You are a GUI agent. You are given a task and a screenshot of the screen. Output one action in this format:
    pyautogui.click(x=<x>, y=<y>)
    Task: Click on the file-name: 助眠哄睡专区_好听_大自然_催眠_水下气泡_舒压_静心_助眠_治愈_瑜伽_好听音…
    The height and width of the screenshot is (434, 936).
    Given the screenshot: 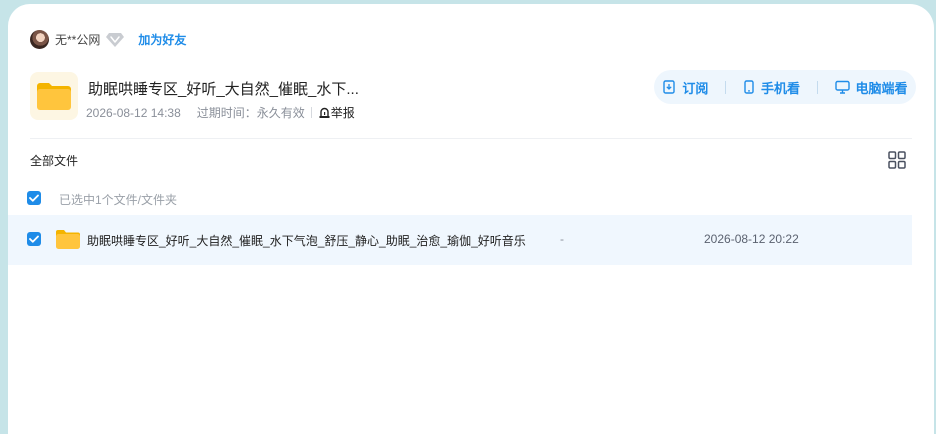 What is the action you would take?
    pyautogui.click(x=306, y=240)
    